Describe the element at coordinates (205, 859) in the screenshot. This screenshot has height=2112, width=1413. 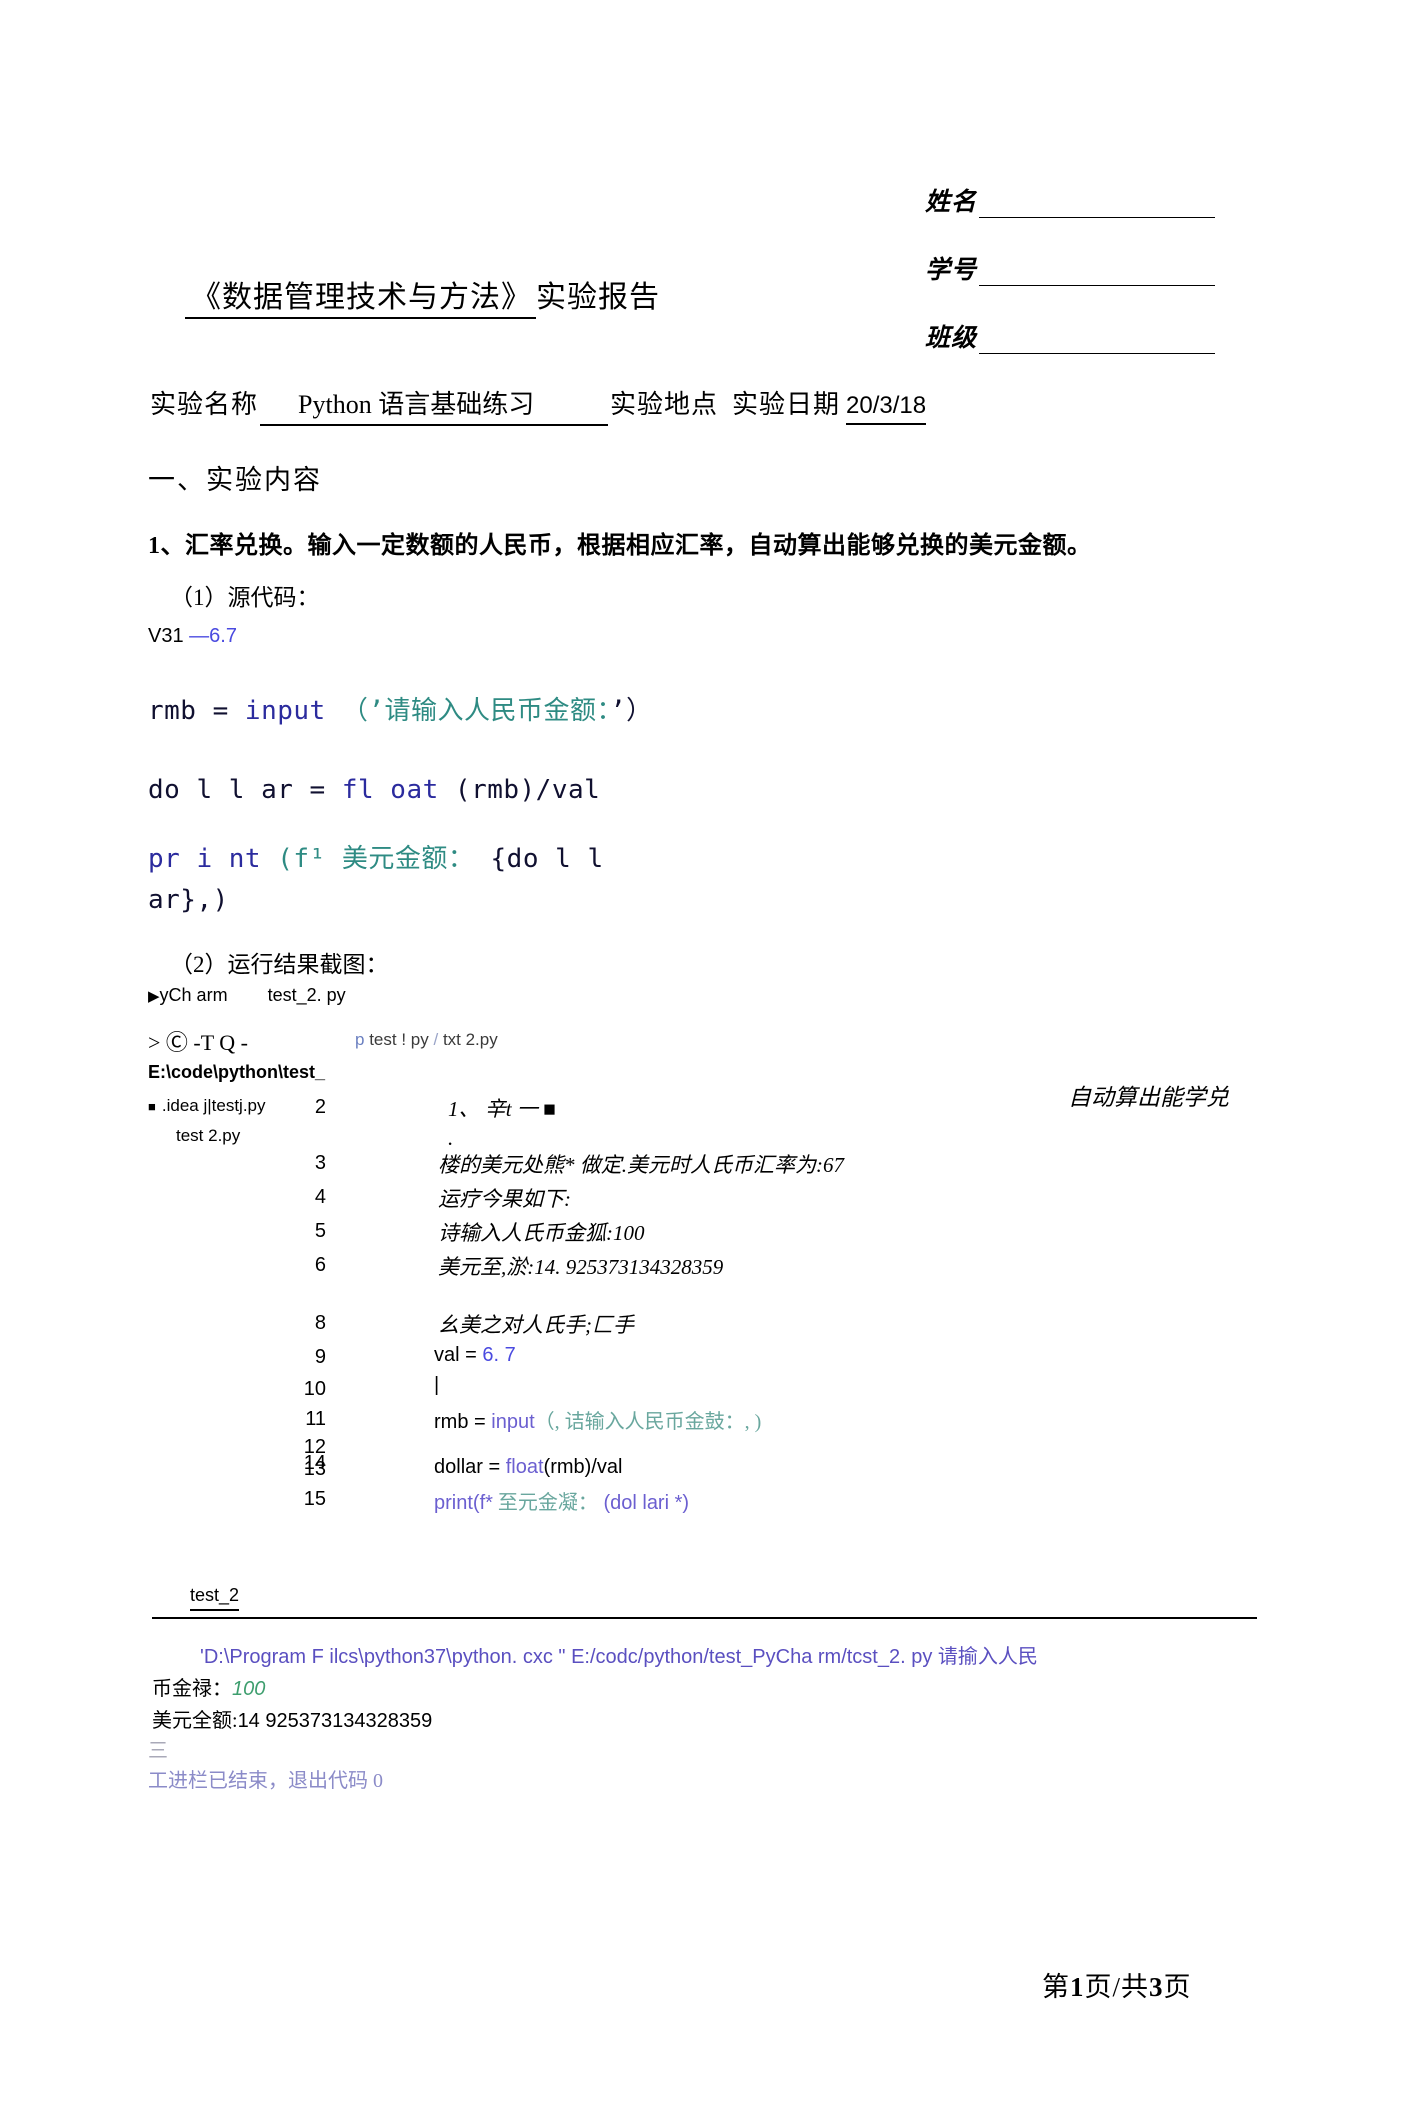
I see `source-code-line-3-keyword: pr i nt` at that location.